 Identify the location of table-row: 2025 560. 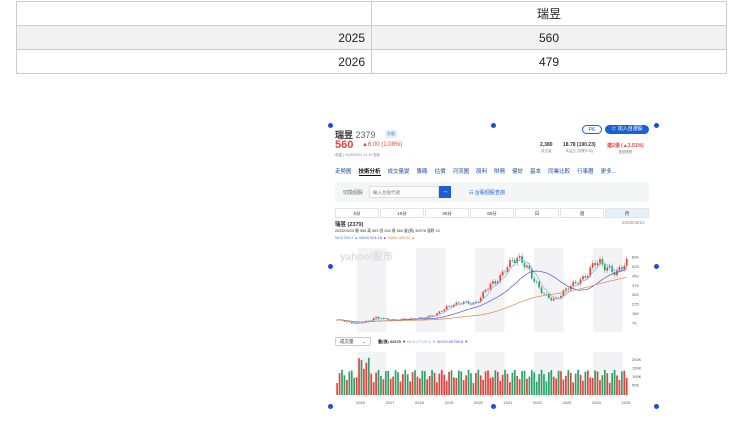
(371, 37).